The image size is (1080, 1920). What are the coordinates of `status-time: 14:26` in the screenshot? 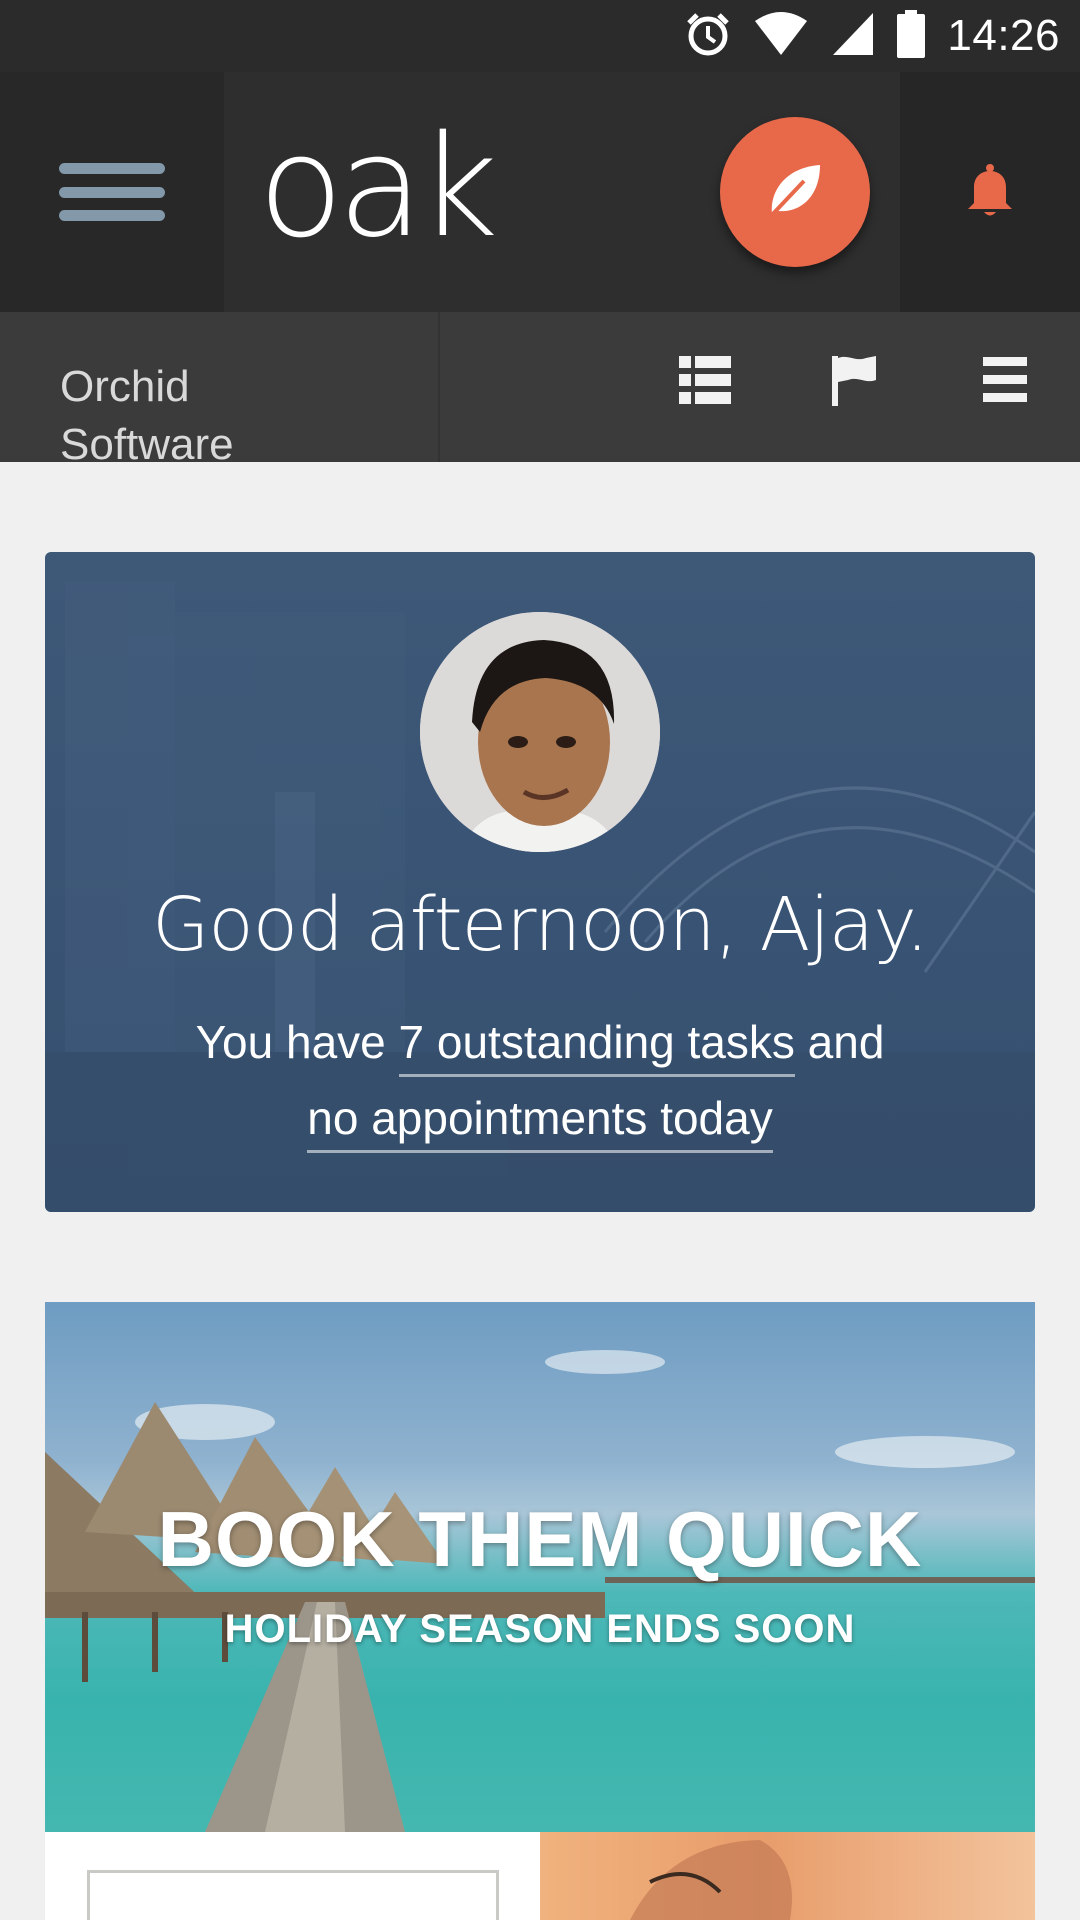 It's located at (1003, 35).